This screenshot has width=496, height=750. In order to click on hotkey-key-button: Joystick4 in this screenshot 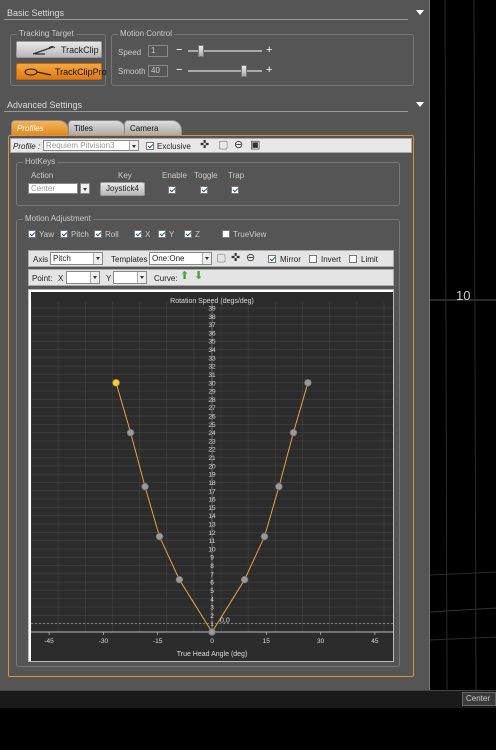, I will do `click(122, 189)`.